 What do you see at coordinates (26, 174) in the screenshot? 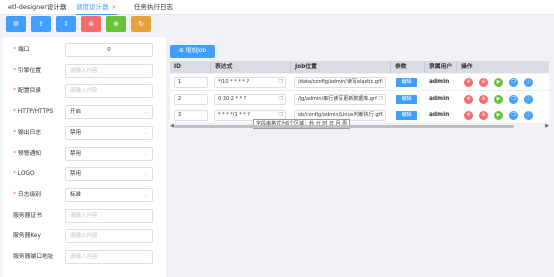
I see `field-label-text: LOGO` at bounding box center [26, 174].